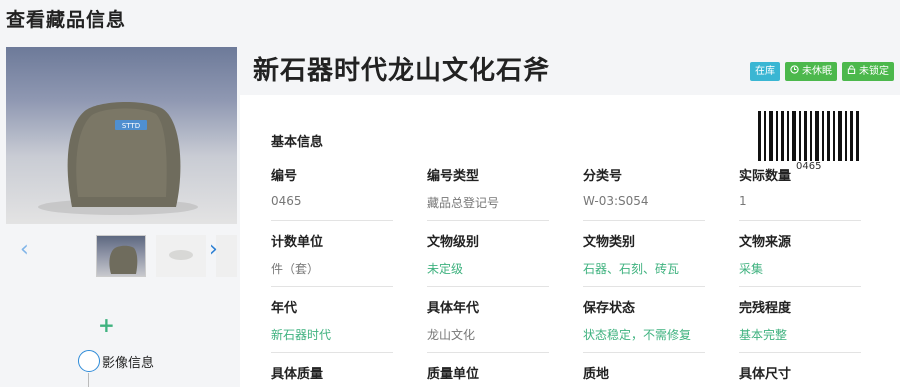  What do you see at coordinates (284, 176) in the screenshot?
I see `field-label: 编号` at bounding box center [284, 176].